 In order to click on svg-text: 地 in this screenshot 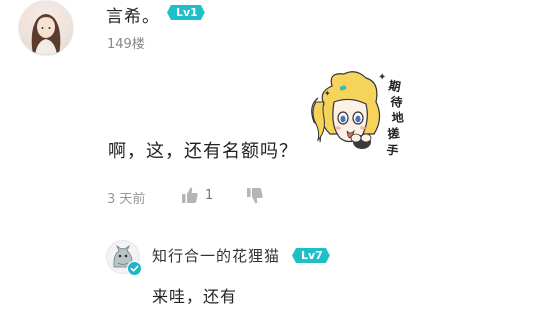, I will do `click(397, 117)`.